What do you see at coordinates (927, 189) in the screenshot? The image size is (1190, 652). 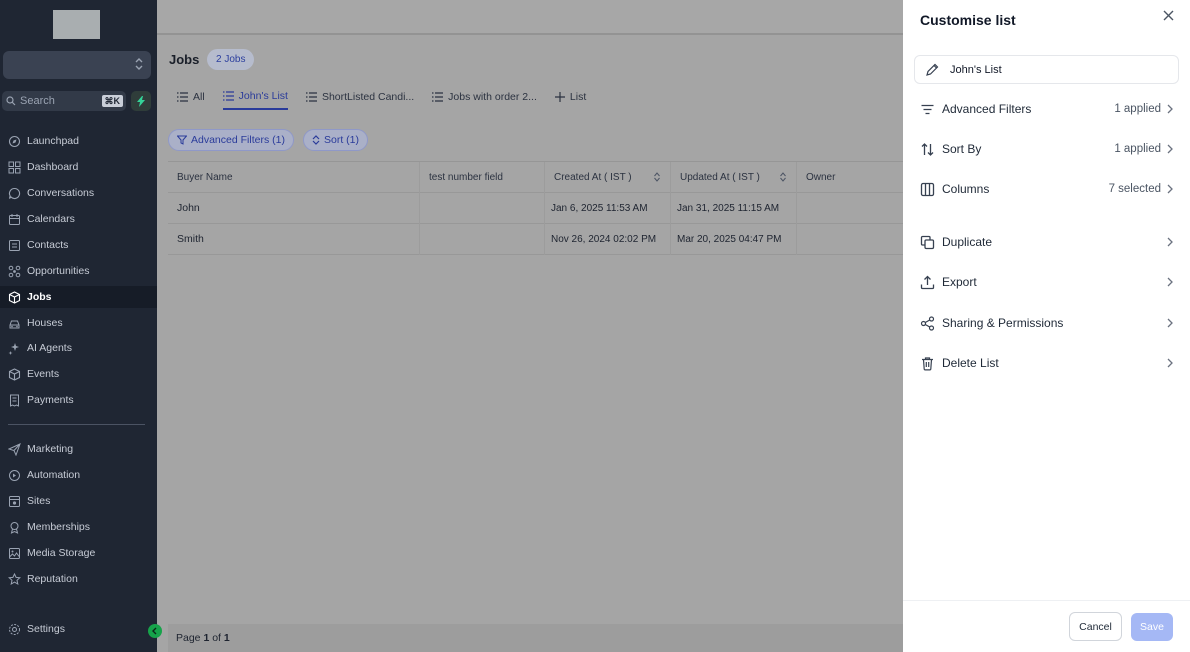 I see `columns-icon` at bounding box center [927, 189].